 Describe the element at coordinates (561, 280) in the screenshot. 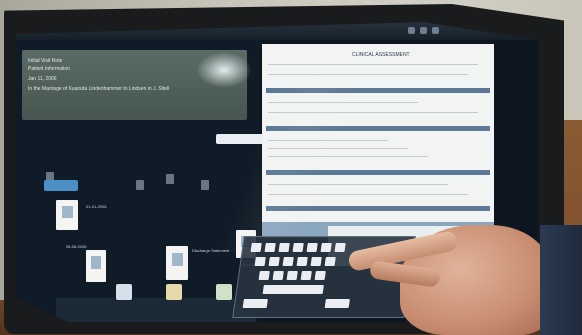

I see `shirt-sleeve` at that location.